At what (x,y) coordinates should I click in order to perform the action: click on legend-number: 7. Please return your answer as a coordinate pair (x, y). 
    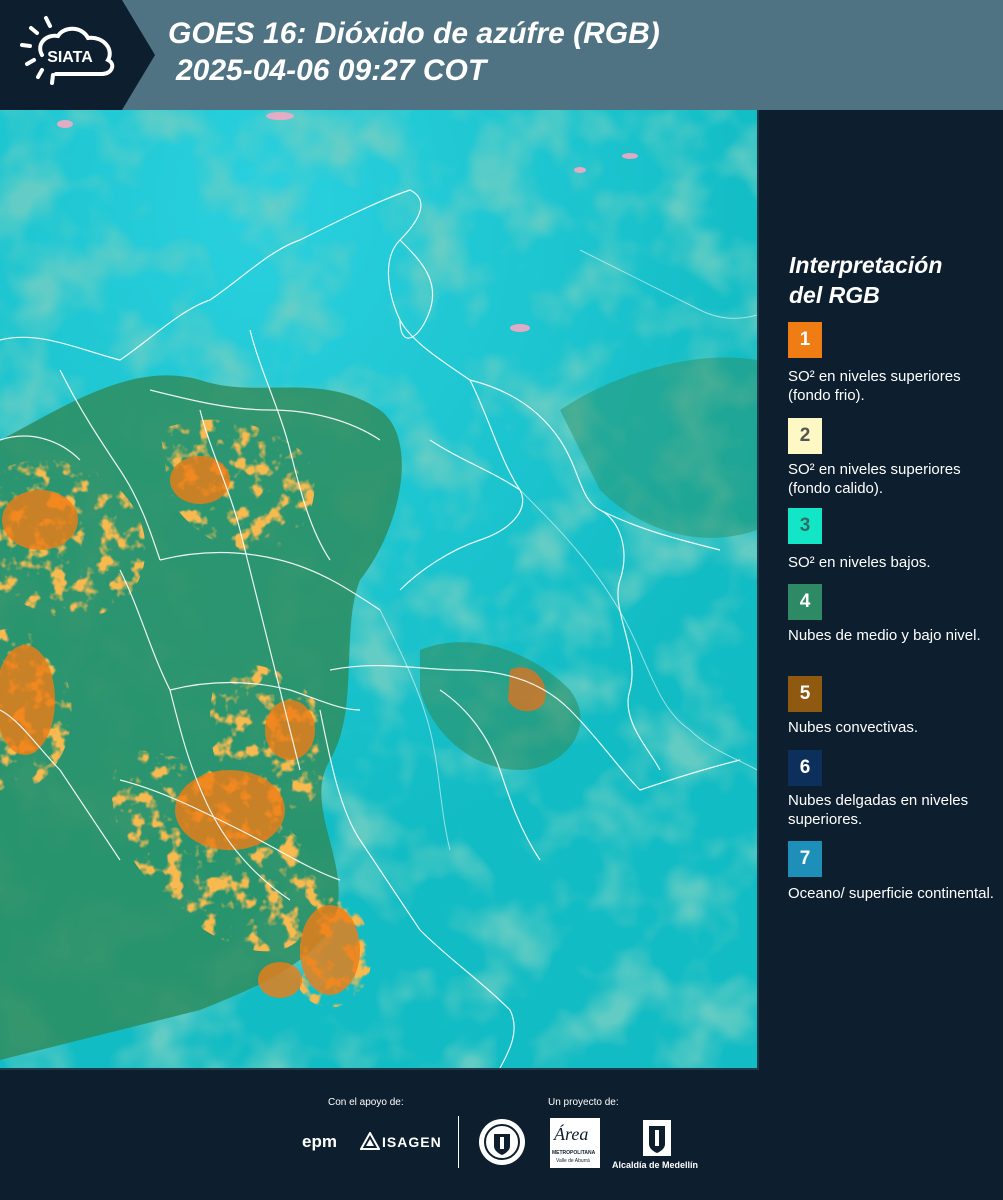
    Looking at the image, I should click on (805, 858).